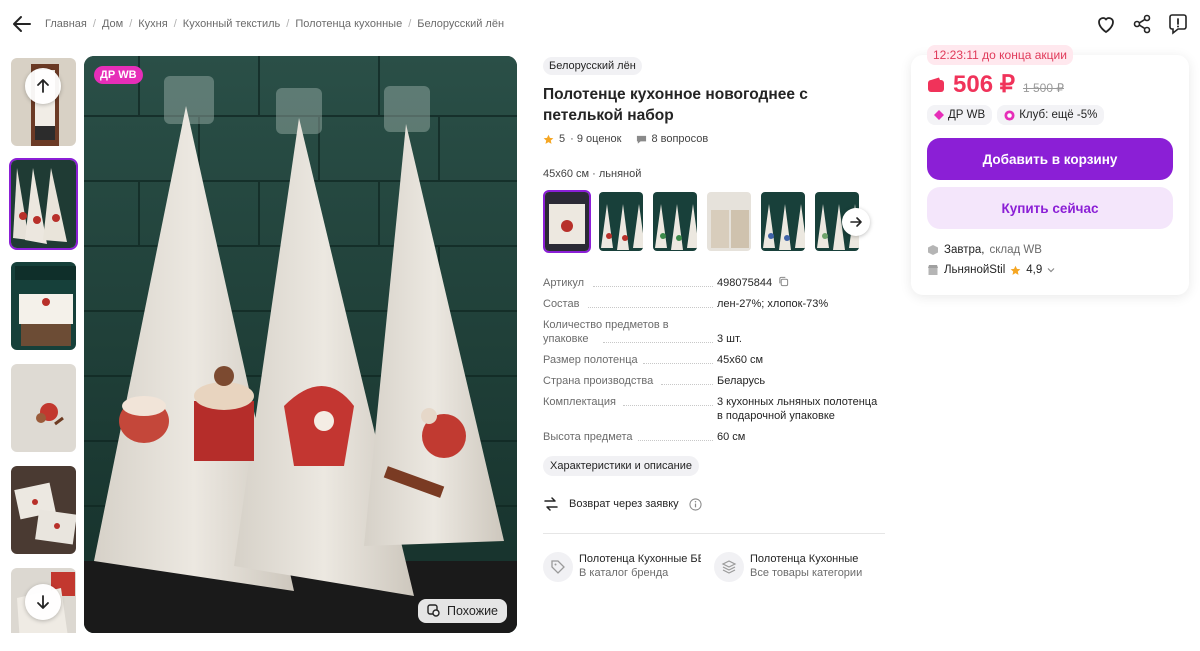 This screenshot has height=651, width=1200. I want to click on divider, so click(714, 533).